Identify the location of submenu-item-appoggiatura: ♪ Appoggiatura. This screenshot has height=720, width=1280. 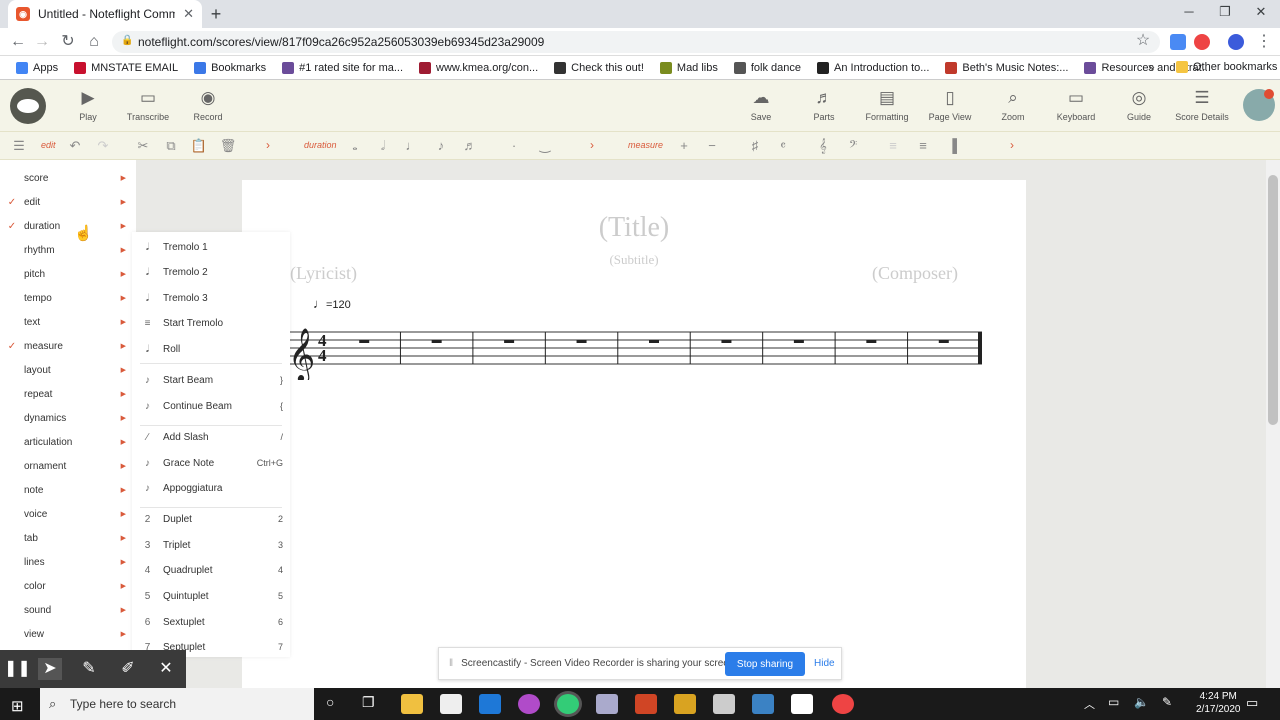
(211, 488).